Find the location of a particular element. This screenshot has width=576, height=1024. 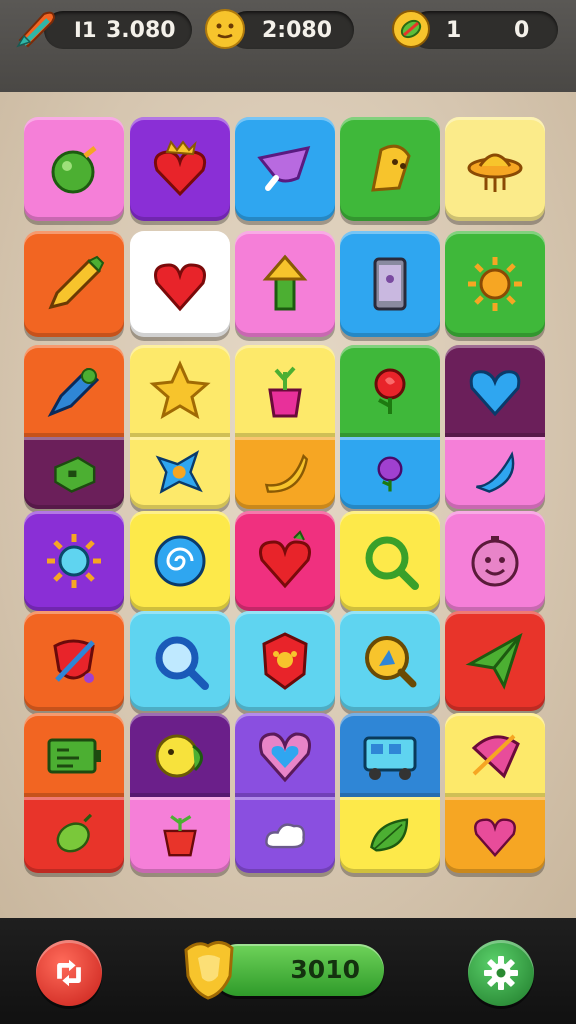

bus-icon is located at coordinates (390, 758).